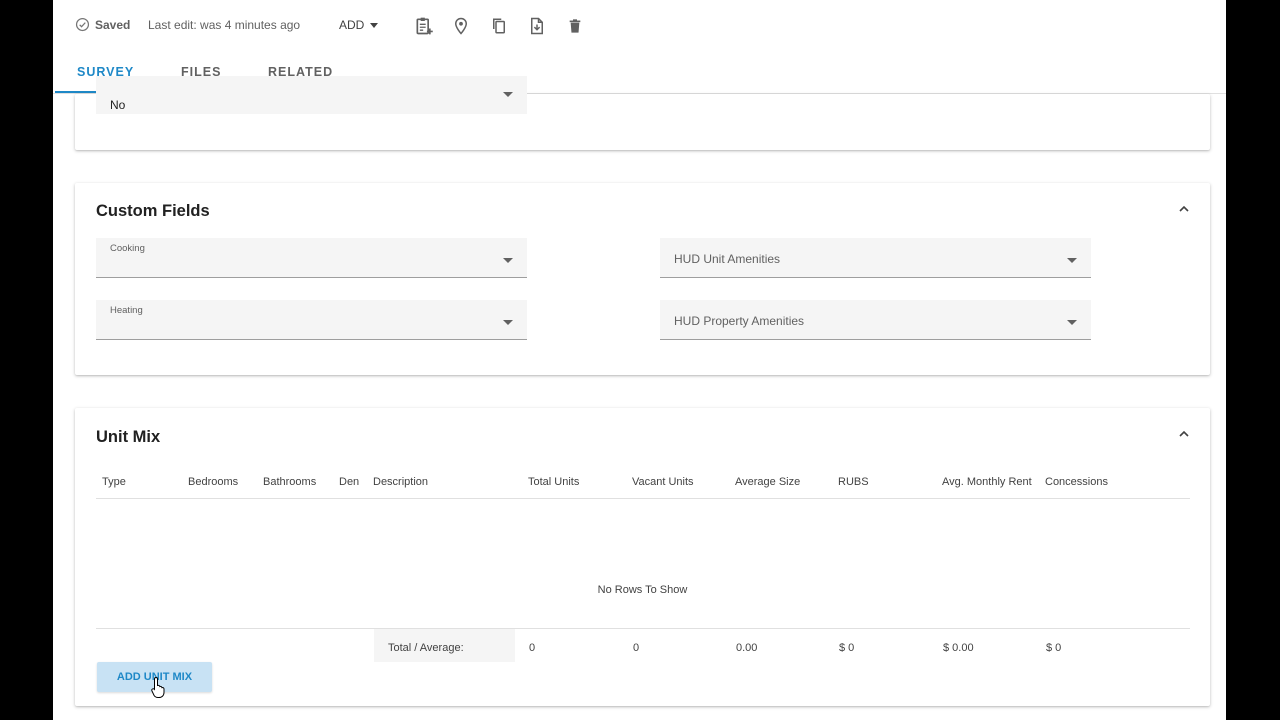 The height and width of the screenshot is (720, 1280). I want to click on saved-label: Saved, so click(113, 24).